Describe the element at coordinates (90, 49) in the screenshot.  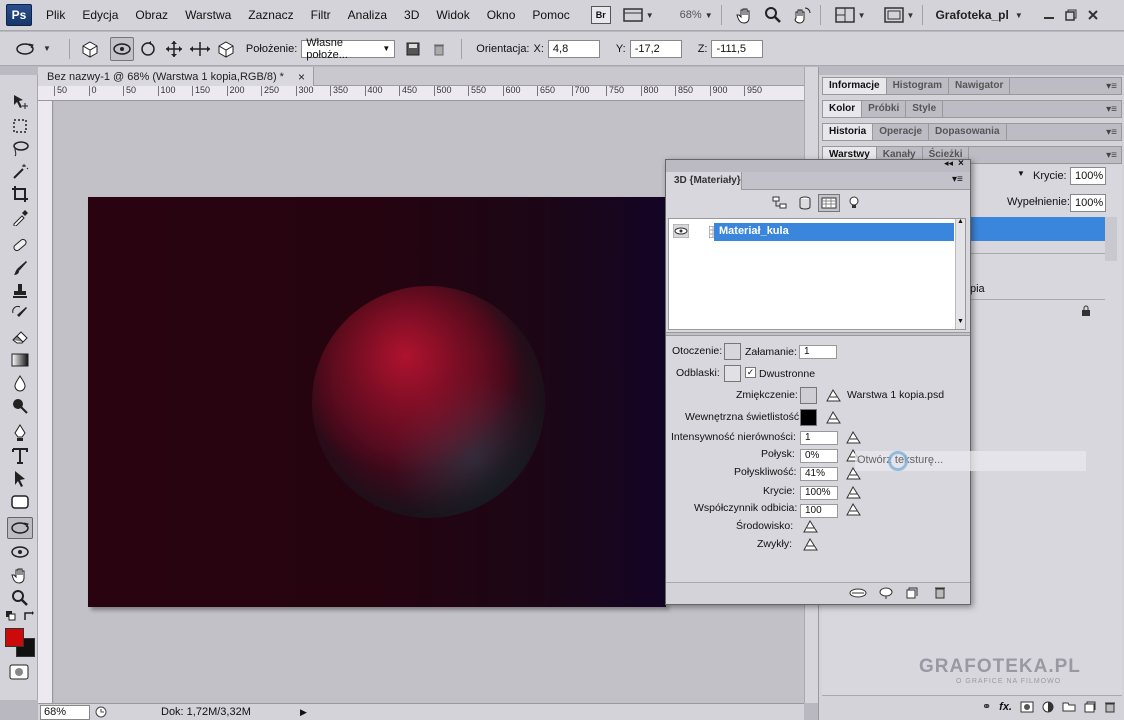
I see `return-to-initial-position-button` at that location.